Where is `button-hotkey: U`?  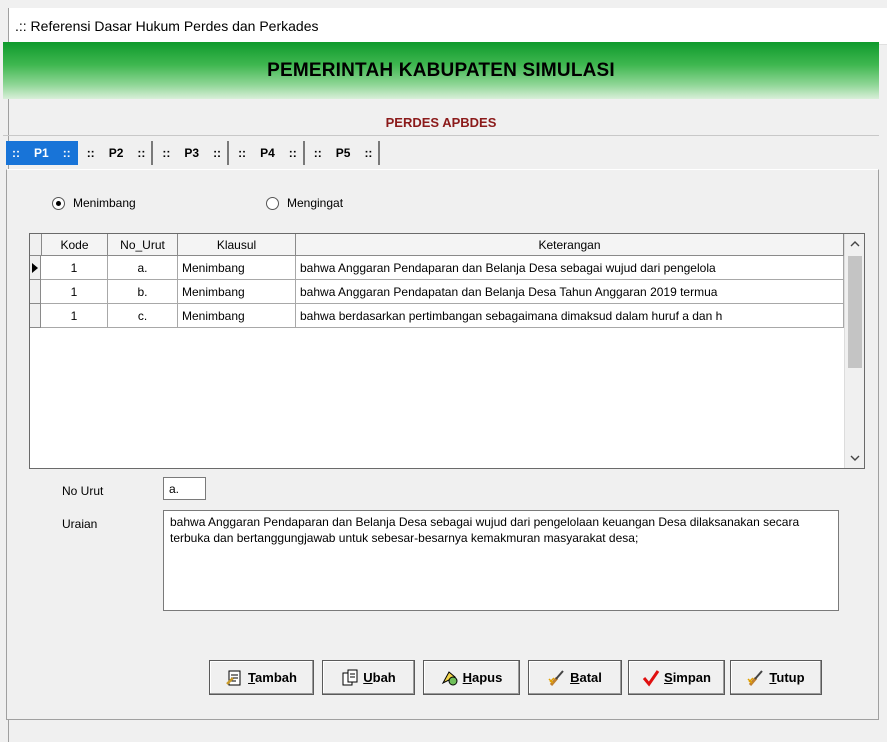 button-hotkey: U is located at coordinates (368, 677).